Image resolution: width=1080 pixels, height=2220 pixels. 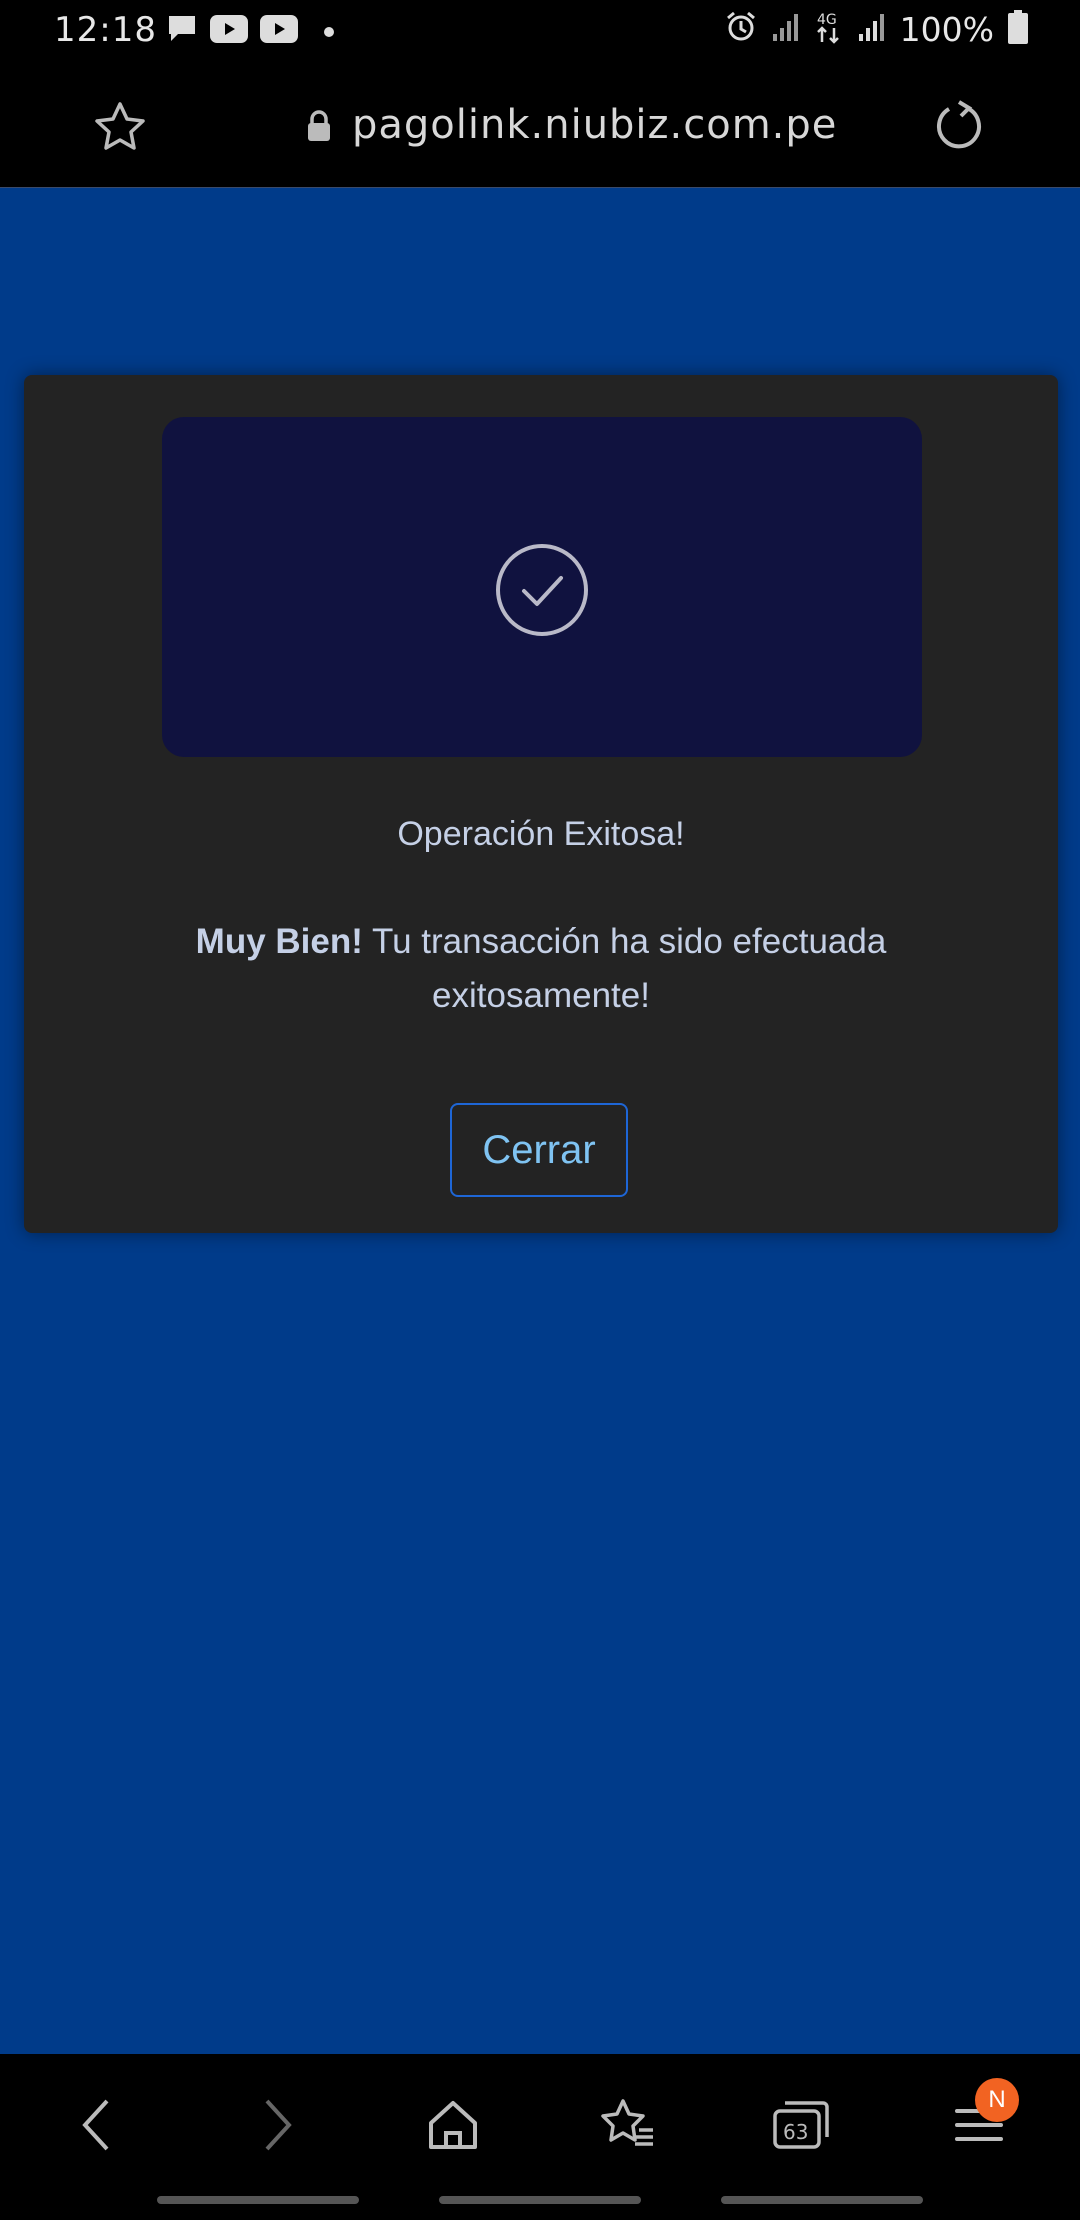 I want to click on bookmarks-icon, so click(x=627, y=2125).